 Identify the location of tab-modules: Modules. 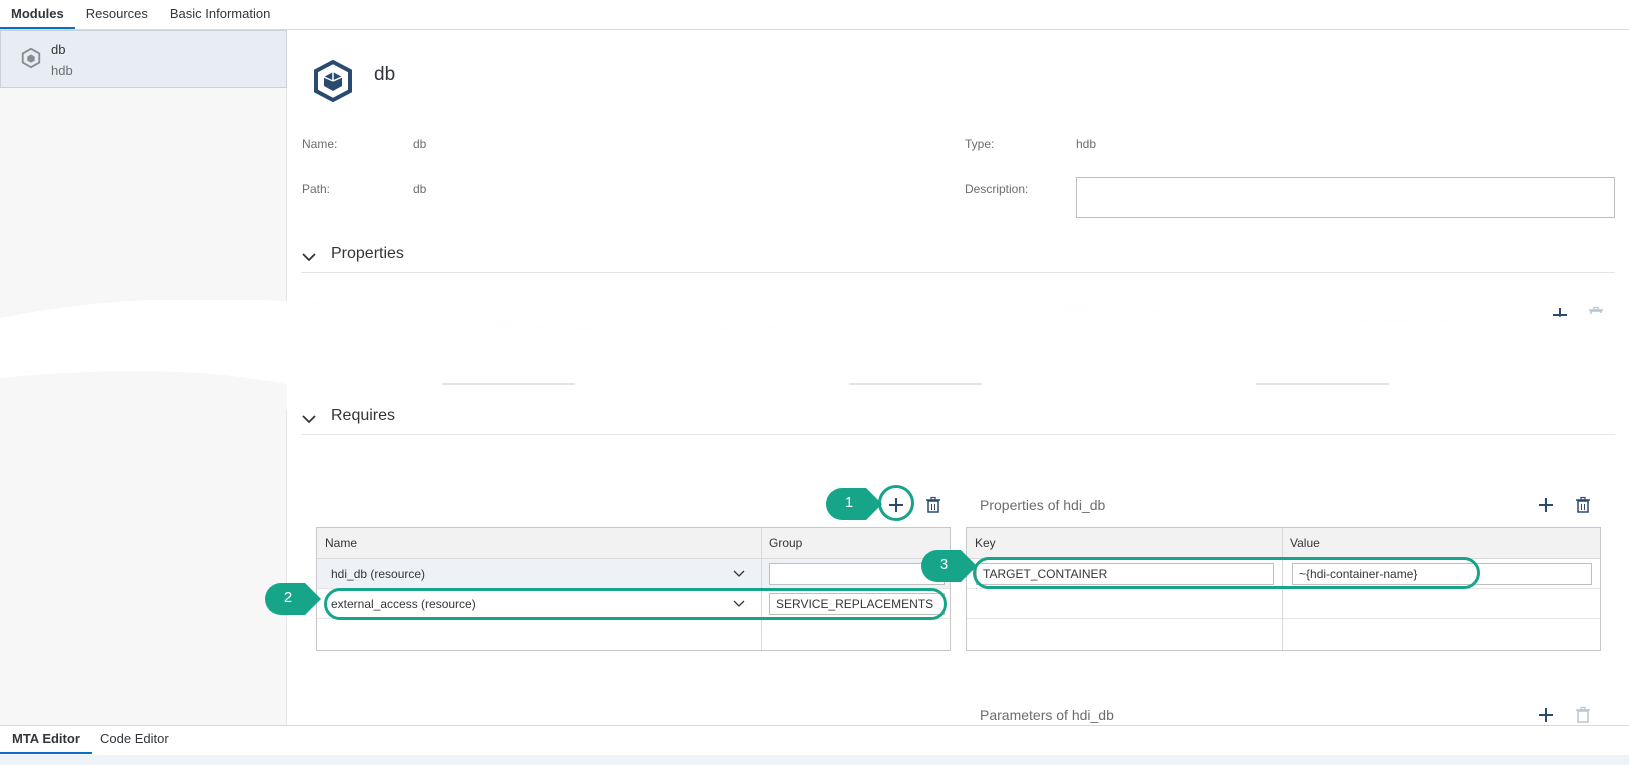
(37, 14).